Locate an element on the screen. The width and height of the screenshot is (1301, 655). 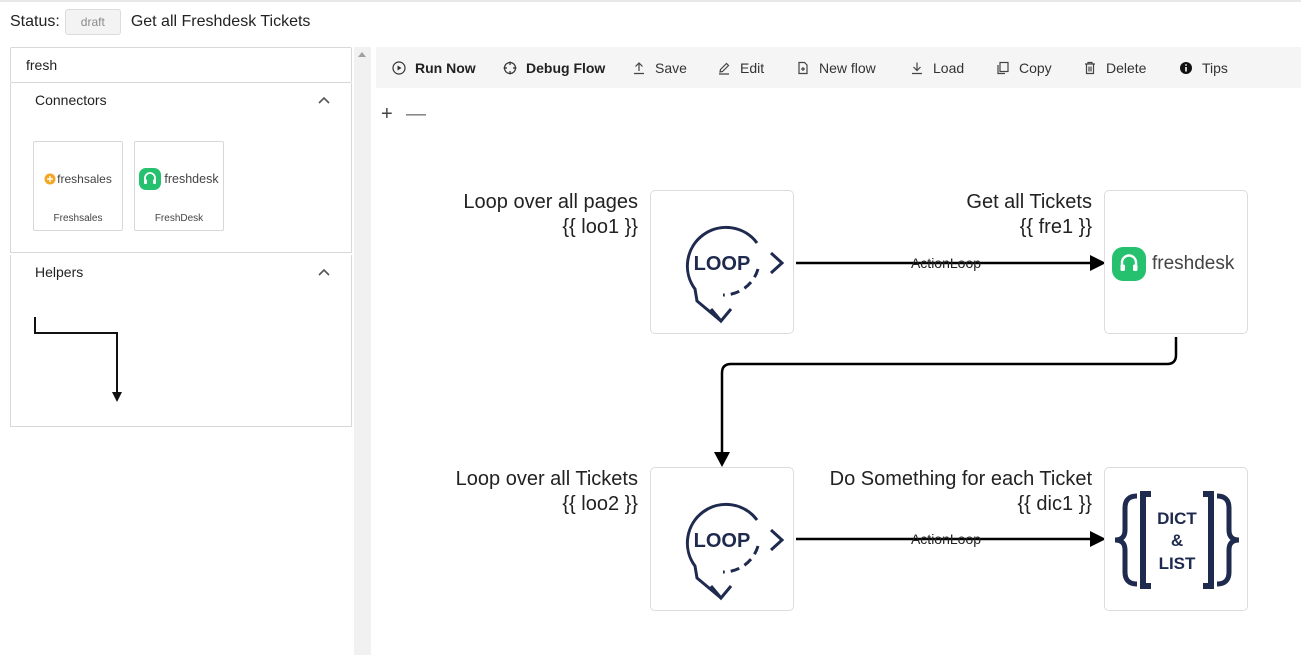
status-bar: Status: draft Get all Freshdesk Tickets is located at coordinates (155, 22).